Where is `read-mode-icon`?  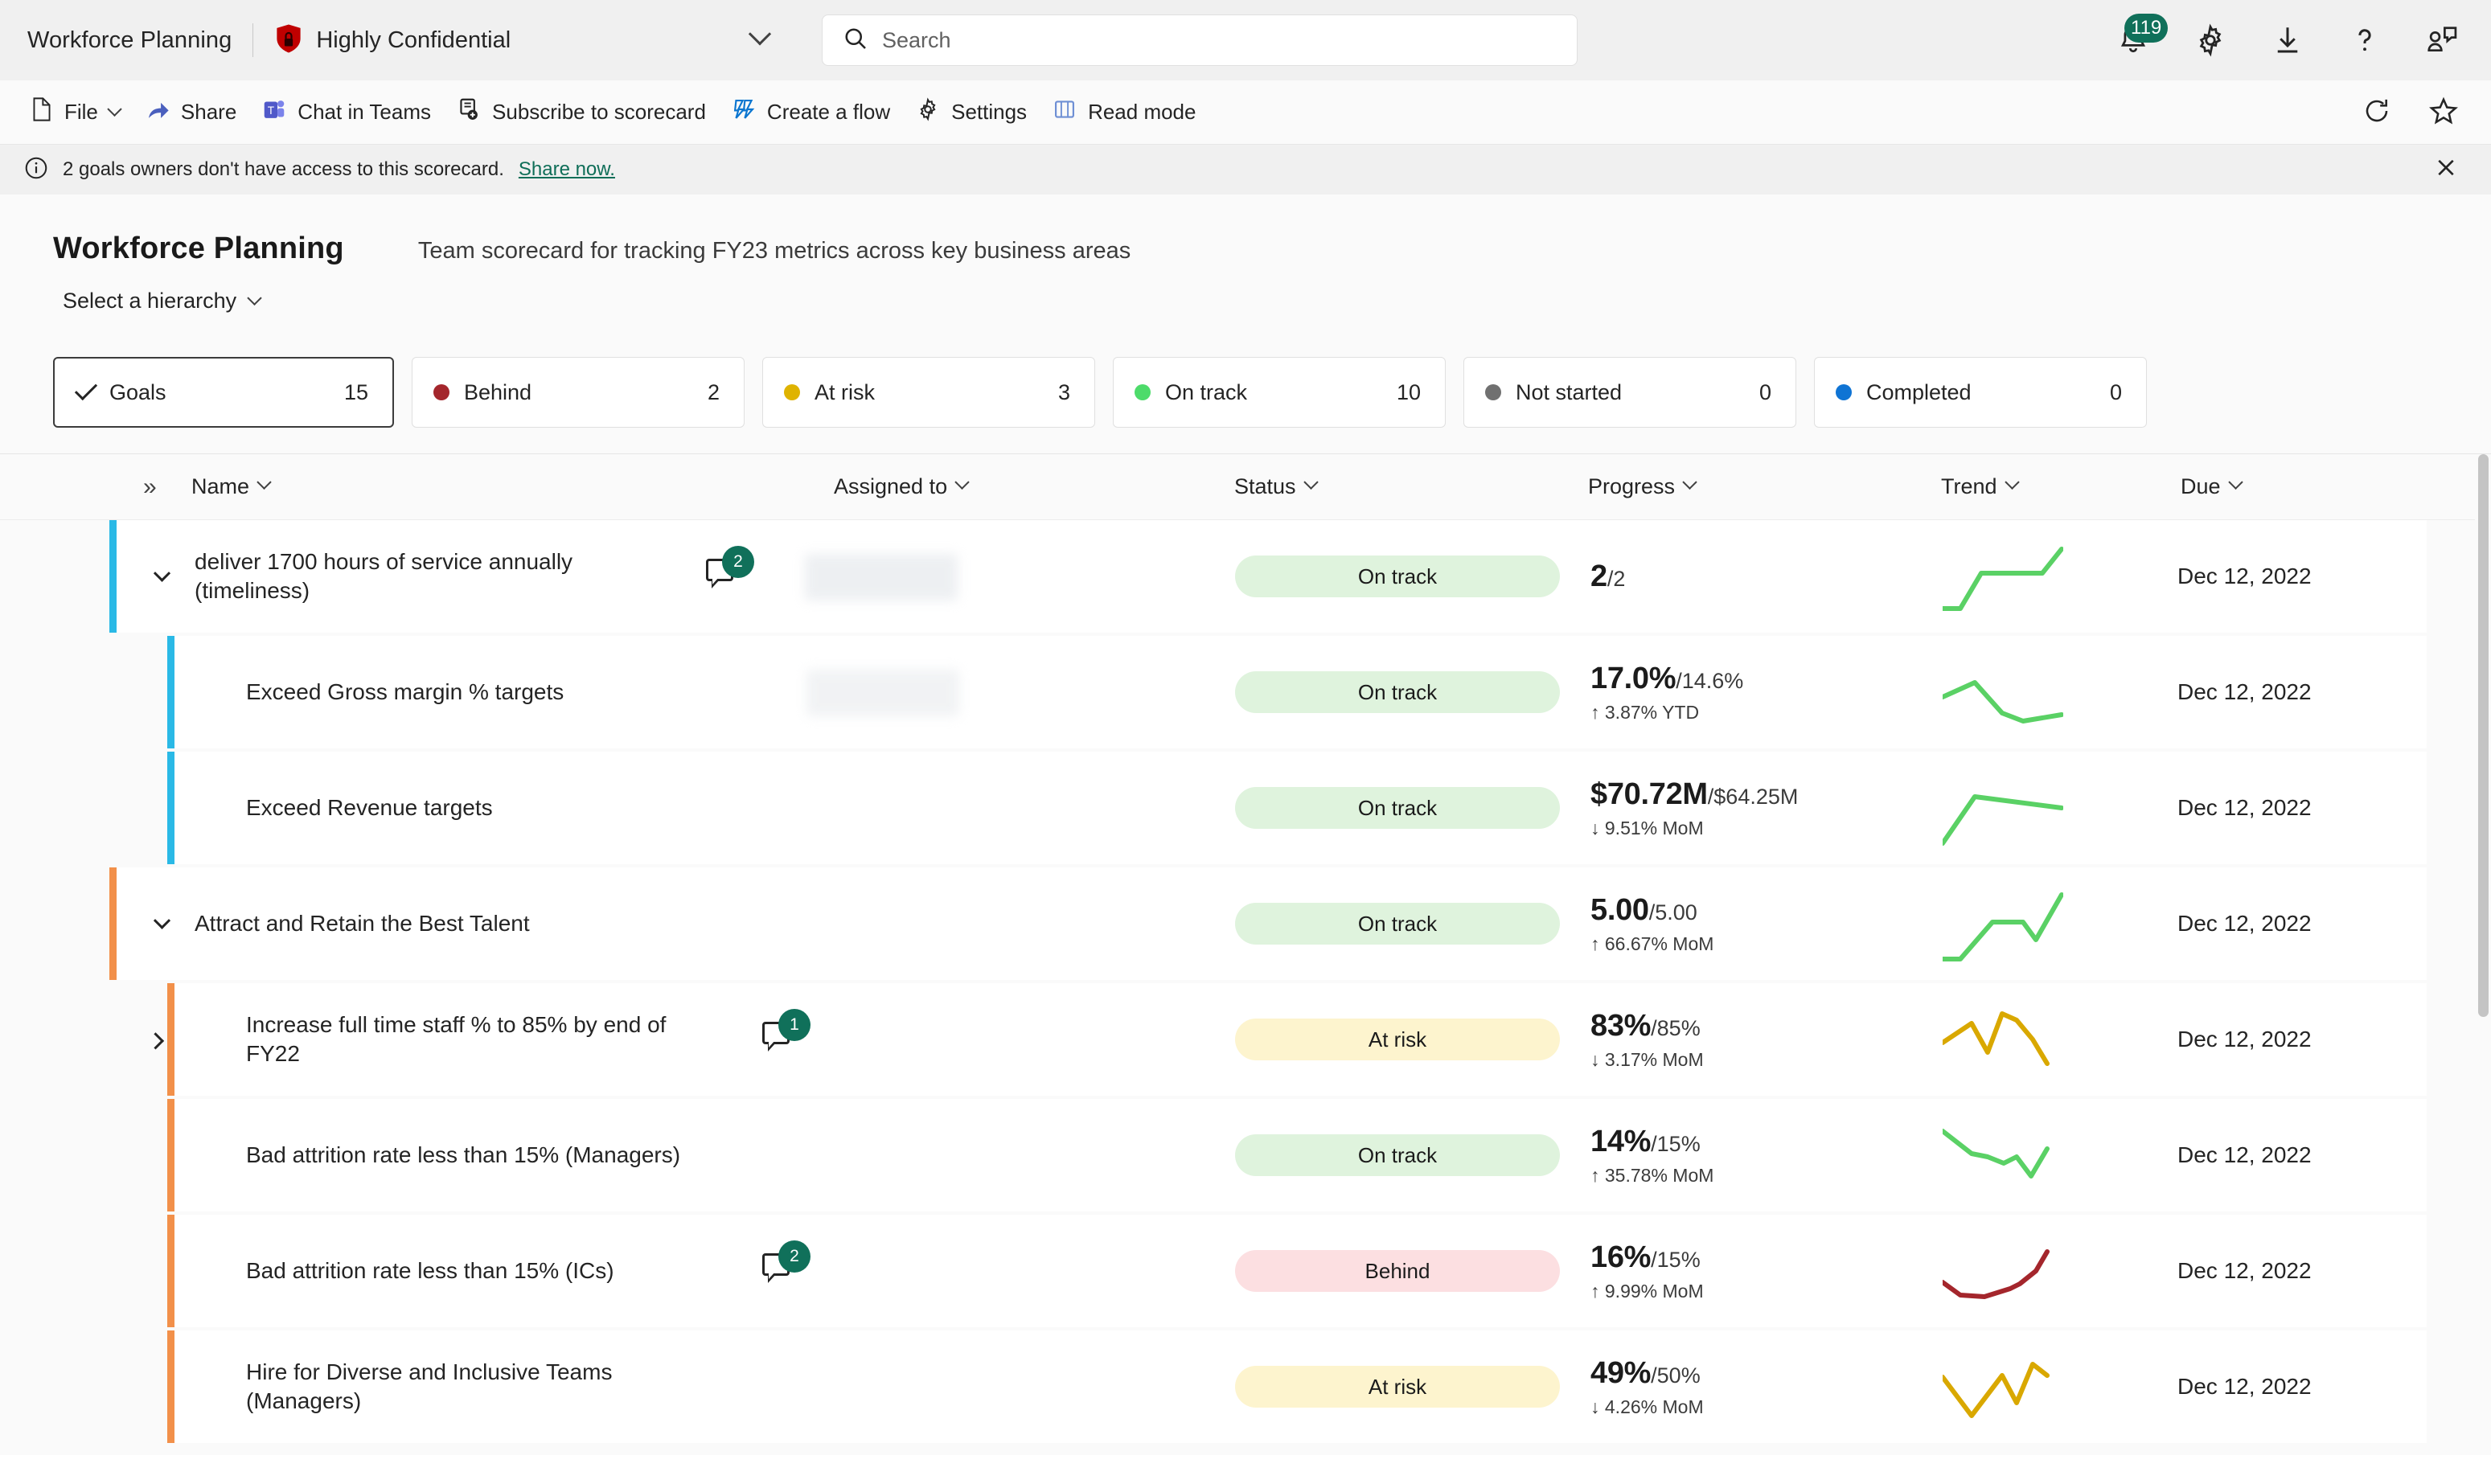 read-mode-icon is located at coordinates (1065, 112).